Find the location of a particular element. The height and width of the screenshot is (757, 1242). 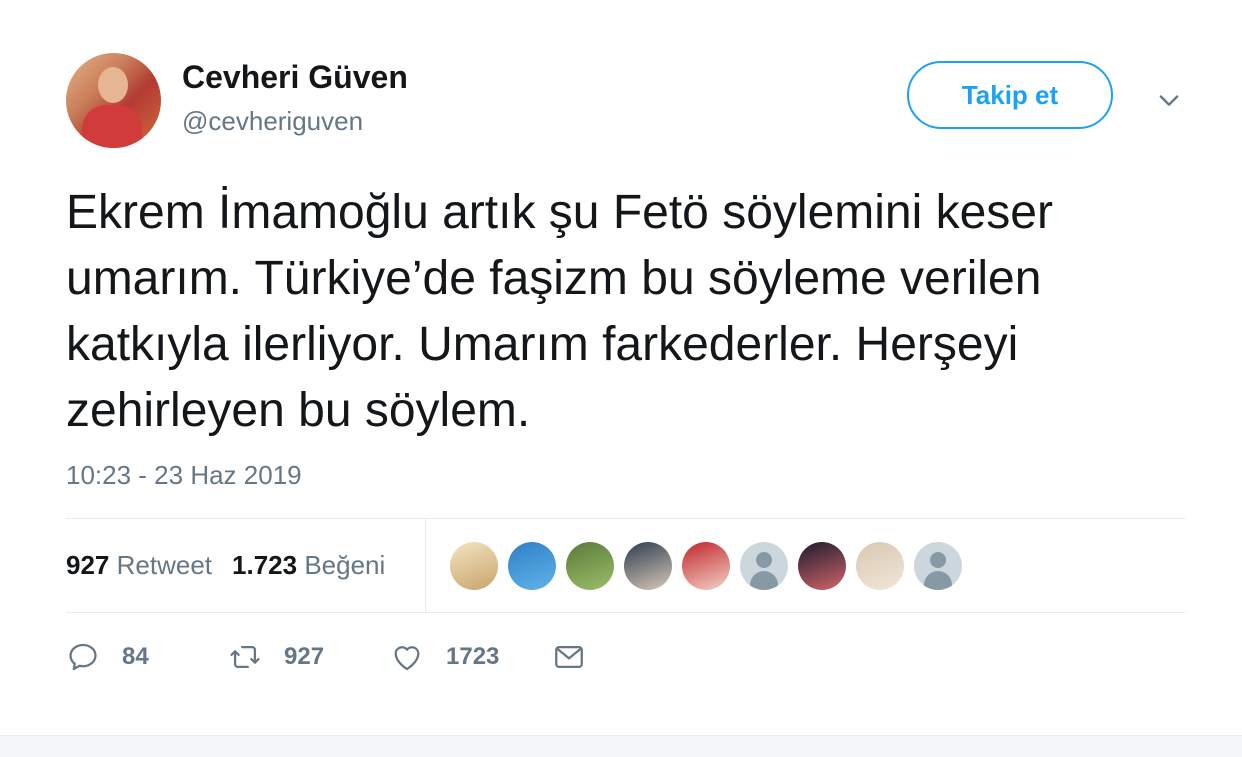

reply-icon is located at coordinates (83, 657).